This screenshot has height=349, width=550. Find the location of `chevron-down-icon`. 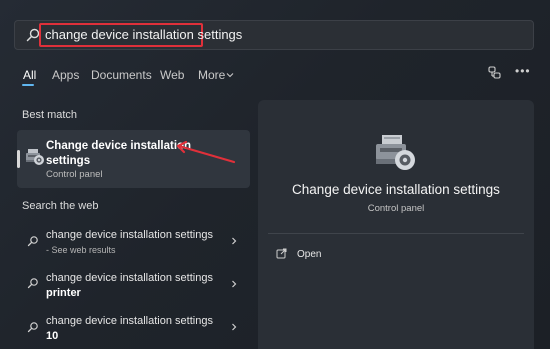

chevron-down-icon is located at coordinates (230, 75).